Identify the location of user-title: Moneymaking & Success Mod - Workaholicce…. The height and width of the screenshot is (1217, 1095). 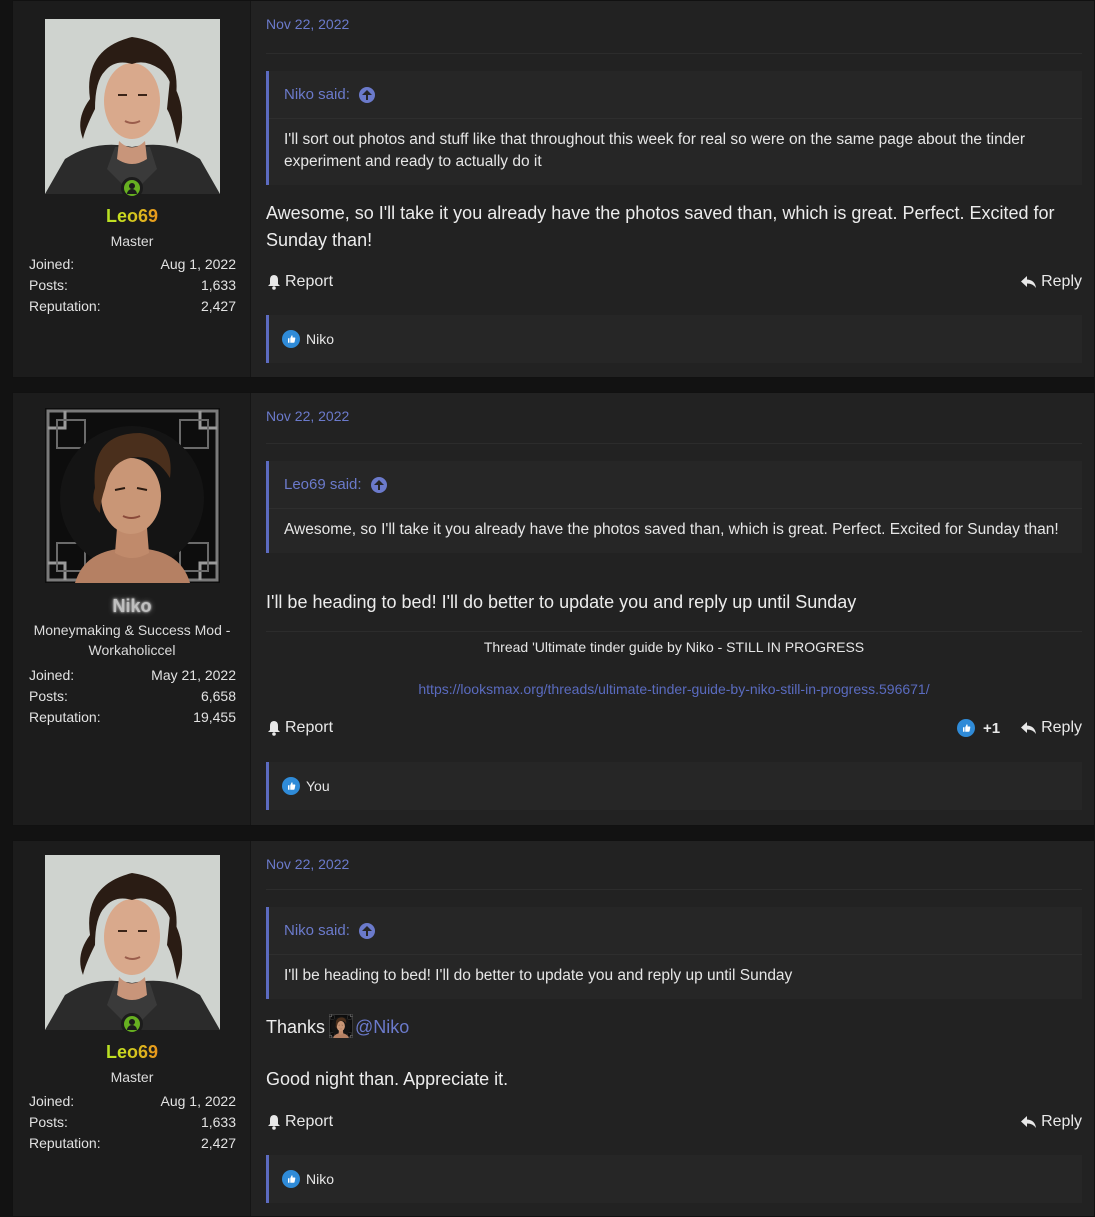
(132, 640).